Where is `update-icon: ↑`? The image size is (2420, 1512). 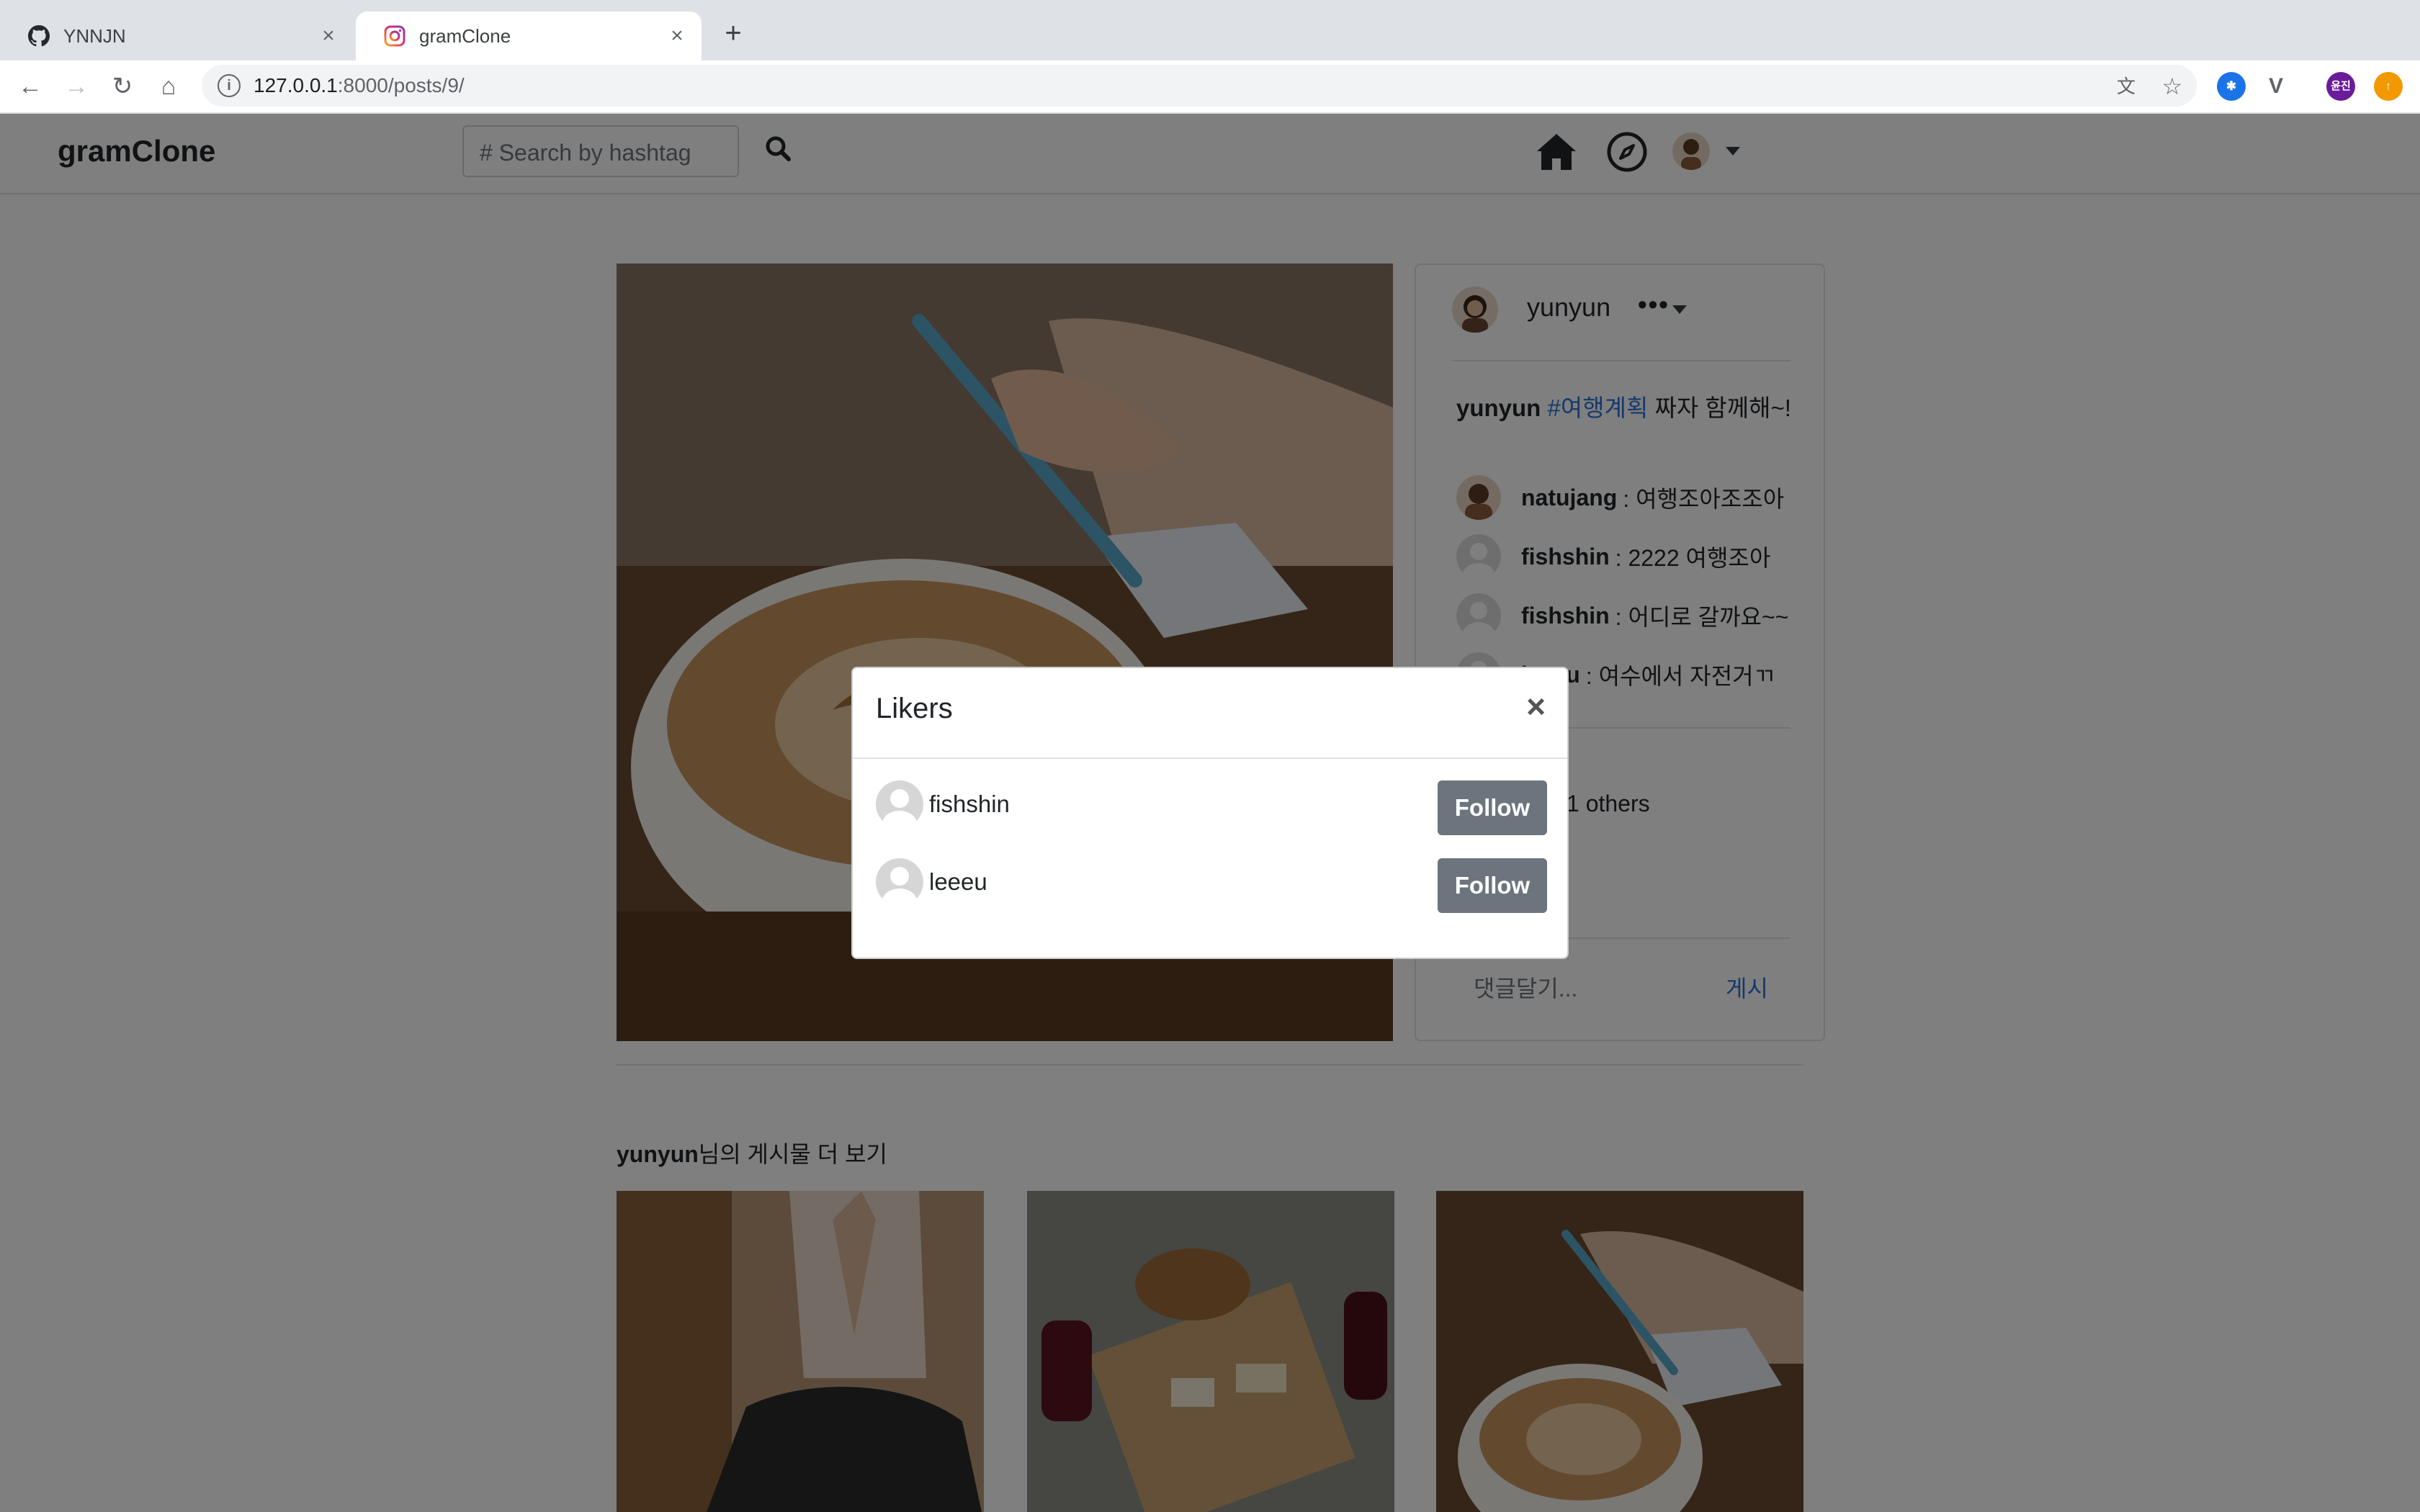 update-icon: ↑ is located at coordinates (2388, 86).